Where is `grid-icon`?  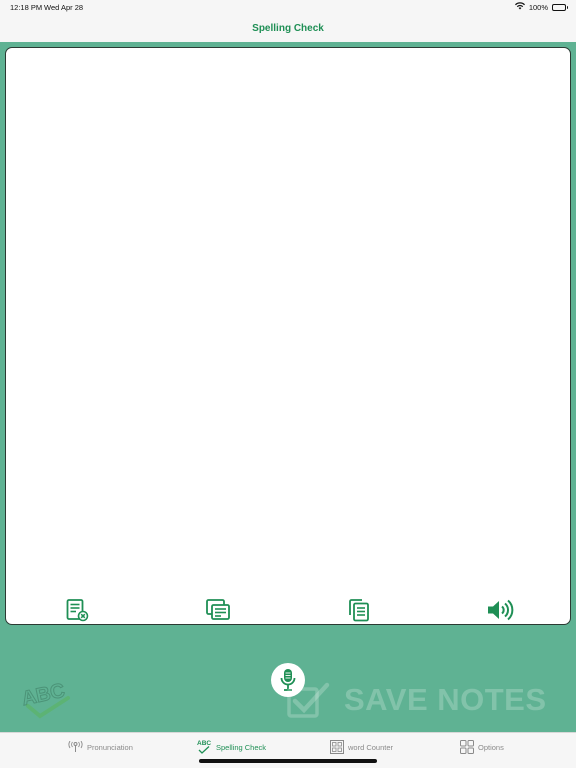
grid-icon is located at coordinates (467, 747).